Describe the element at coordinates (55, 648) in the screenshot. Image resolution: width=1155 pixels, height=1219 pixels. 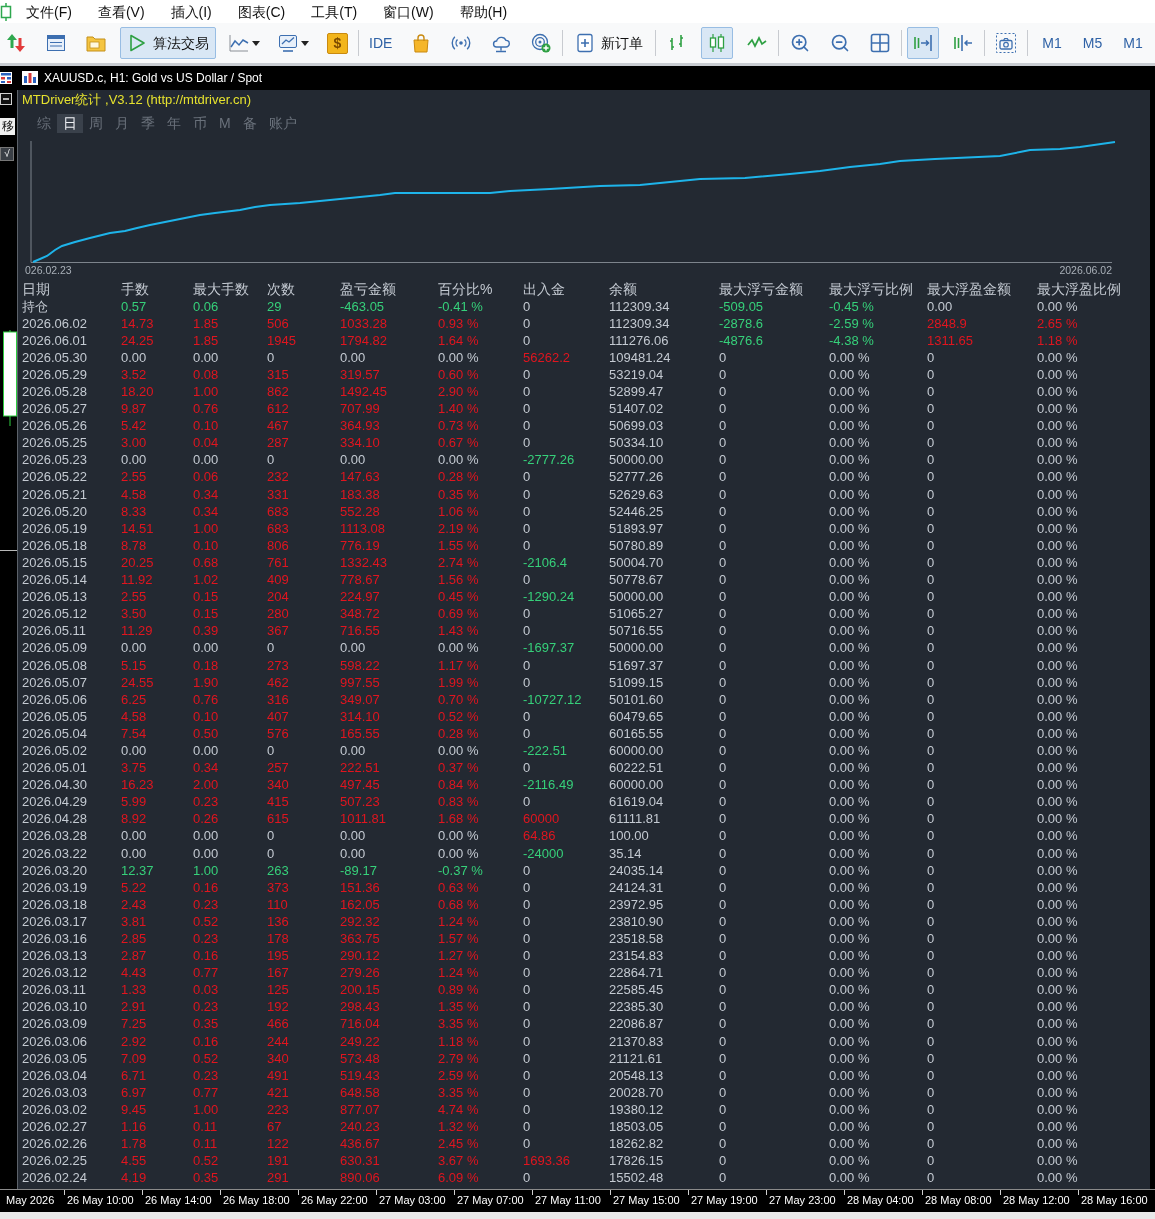
I see `table-cell: 2026.05.09` at that location.